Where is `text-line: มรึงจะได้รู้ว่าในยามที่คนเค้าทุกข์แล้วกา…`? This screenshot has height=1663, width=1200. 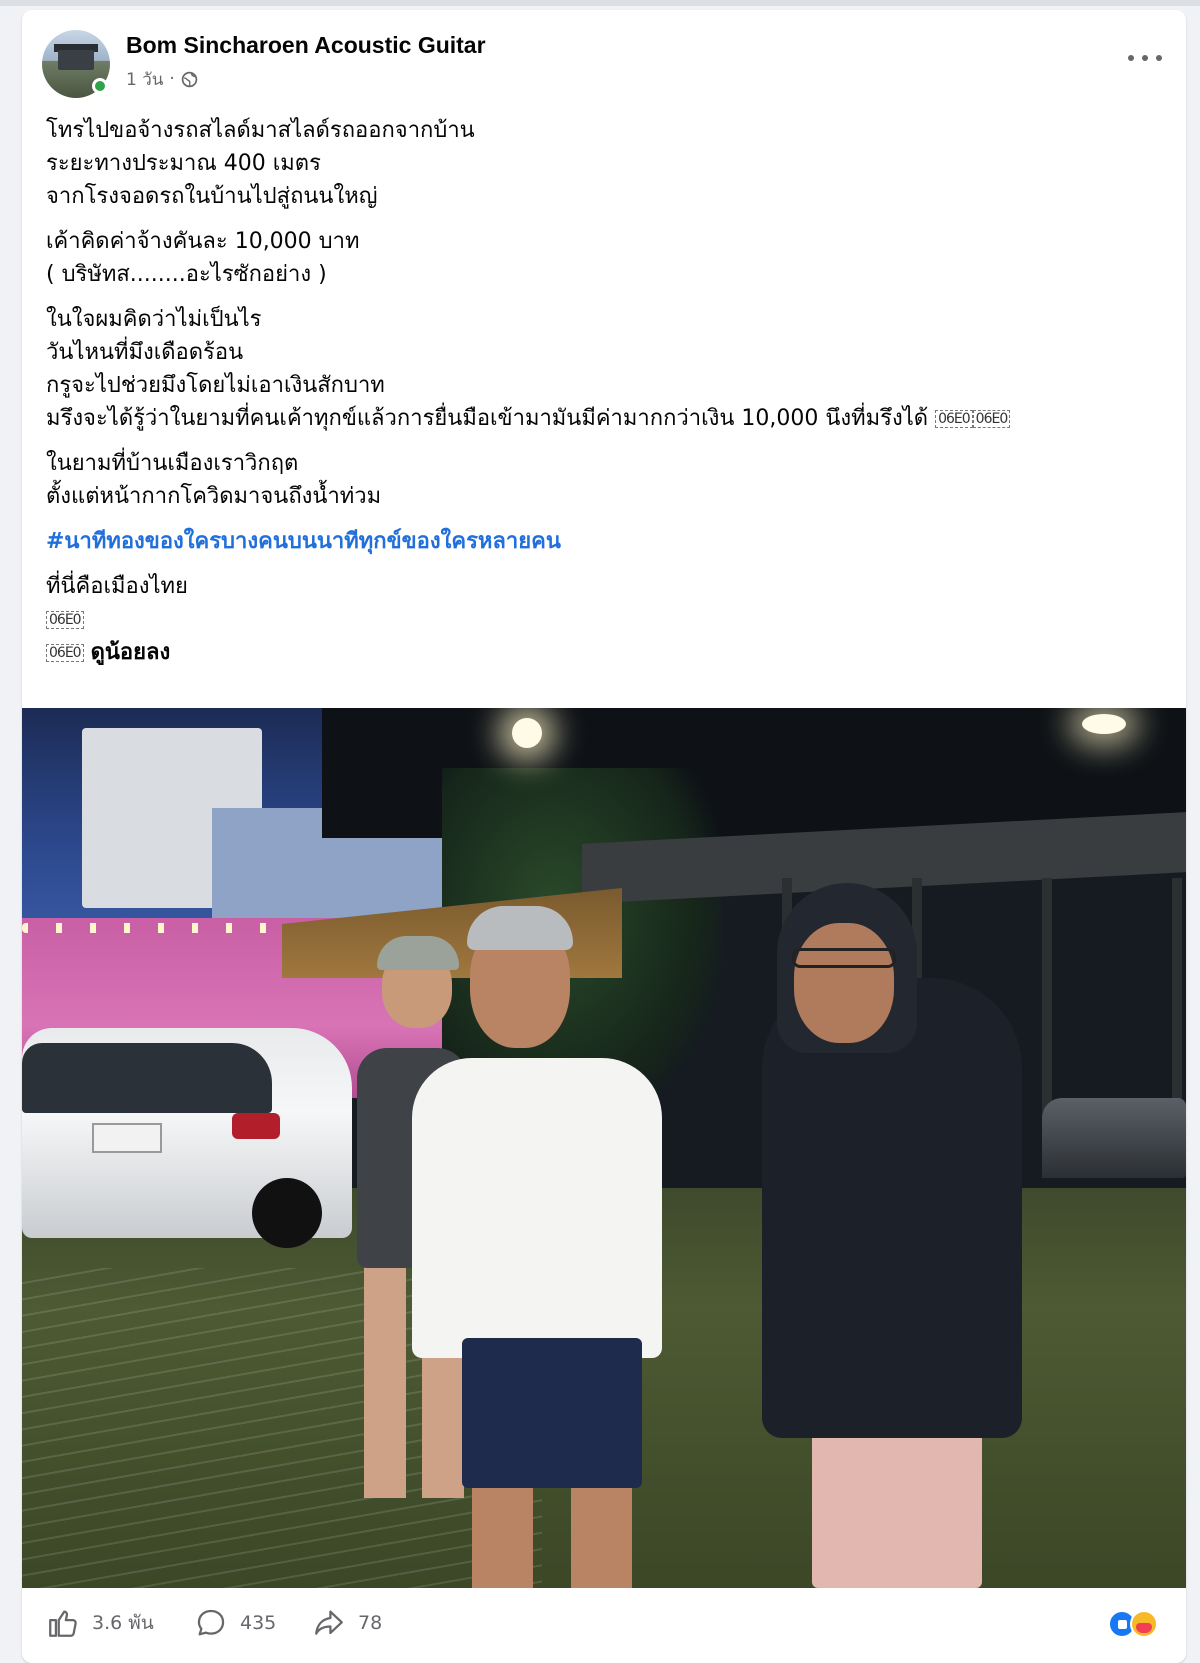 text-line: มรึงจะได้รู้ว่าในยามที่คนเค้าทุกข์แล้วกา… is located at coordinates (487, 418).